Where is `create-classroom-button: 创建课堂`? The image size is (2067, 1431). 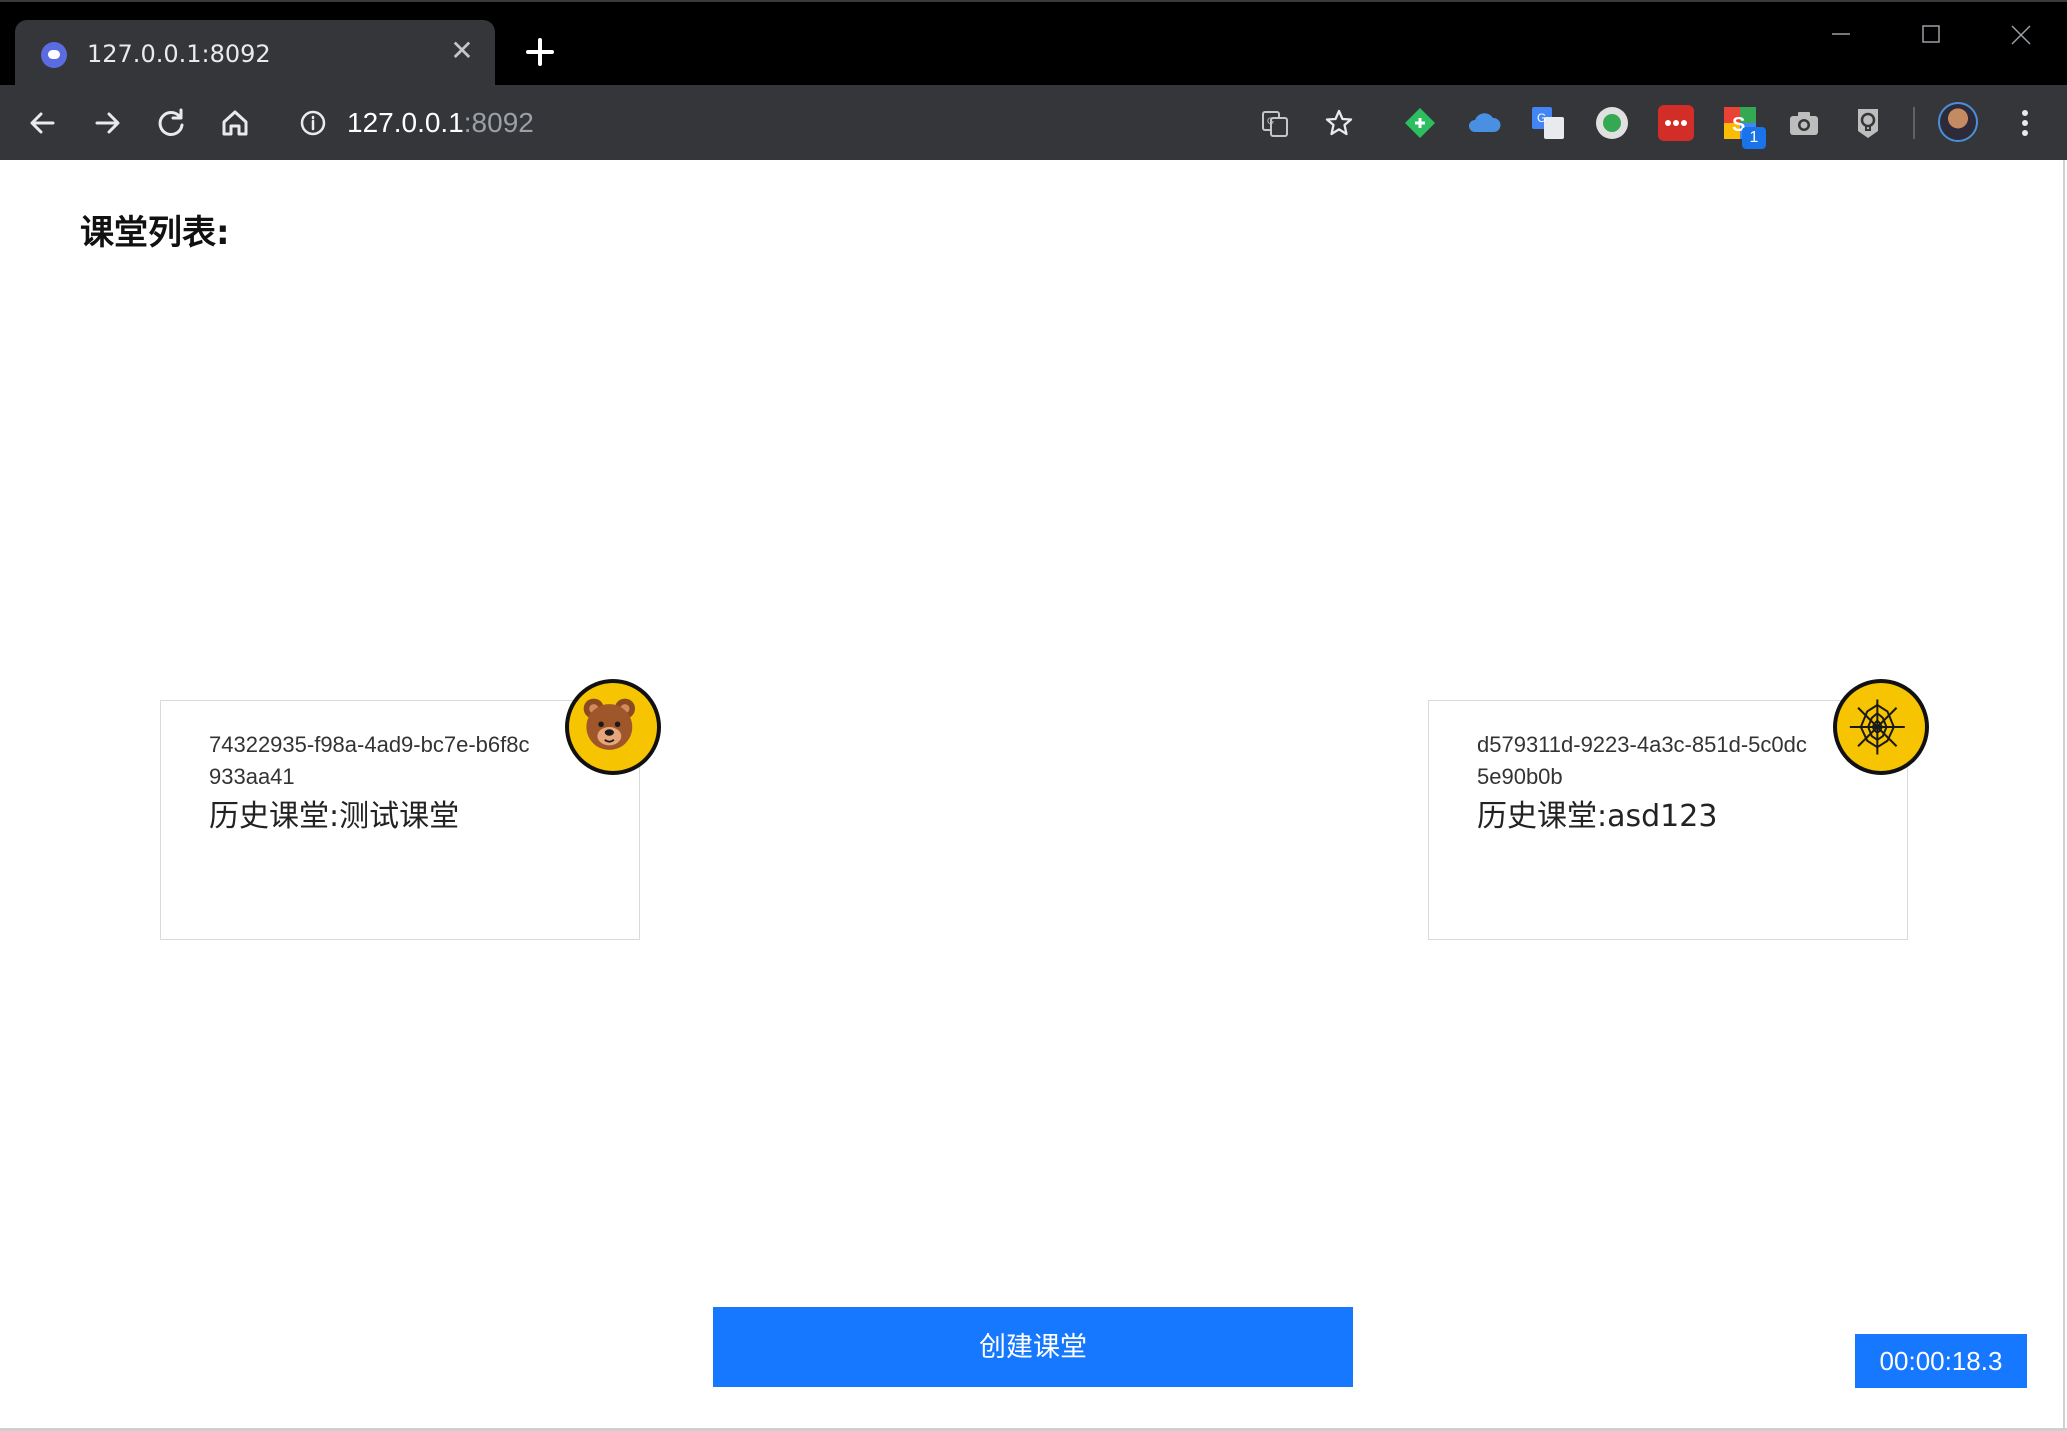
create-classroom-button: 创建课堂 is located at coordinates (1033, 1347).